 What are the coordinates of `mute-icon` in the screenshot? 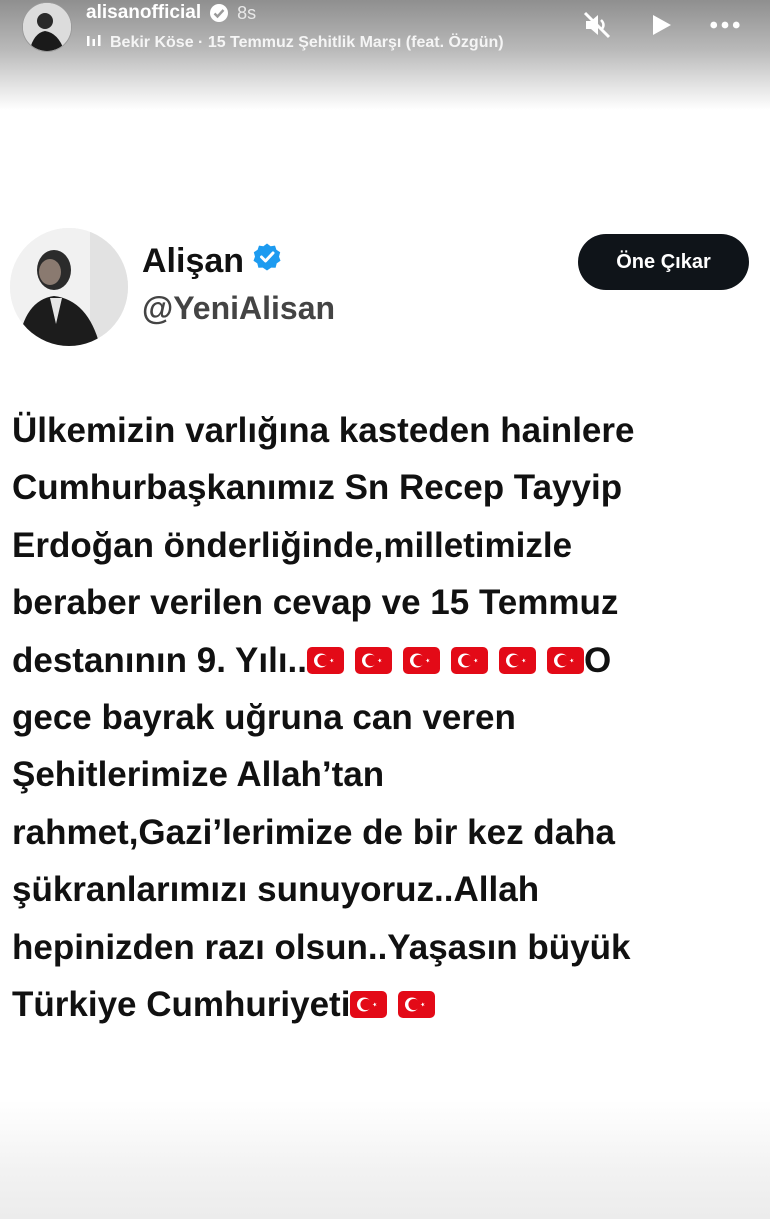 It's located at (597, 25).